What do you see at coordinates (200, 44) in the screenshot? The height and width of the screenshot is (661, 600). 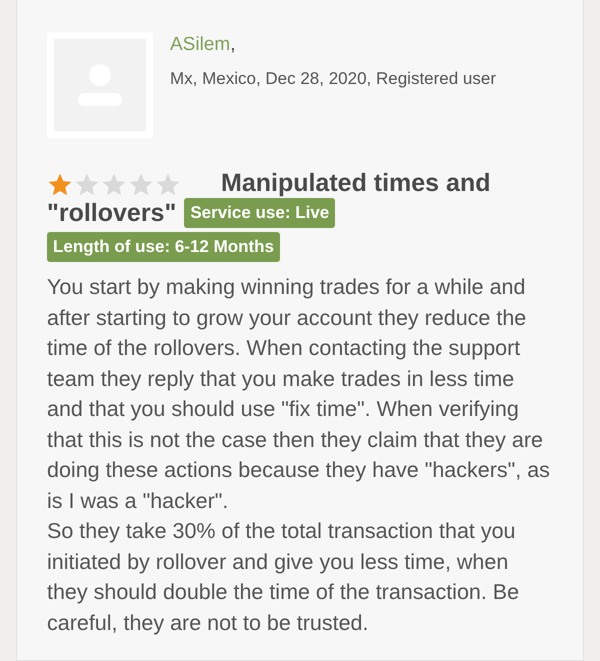 I see `author-link: ASilem` at bounding box center [200, 44].